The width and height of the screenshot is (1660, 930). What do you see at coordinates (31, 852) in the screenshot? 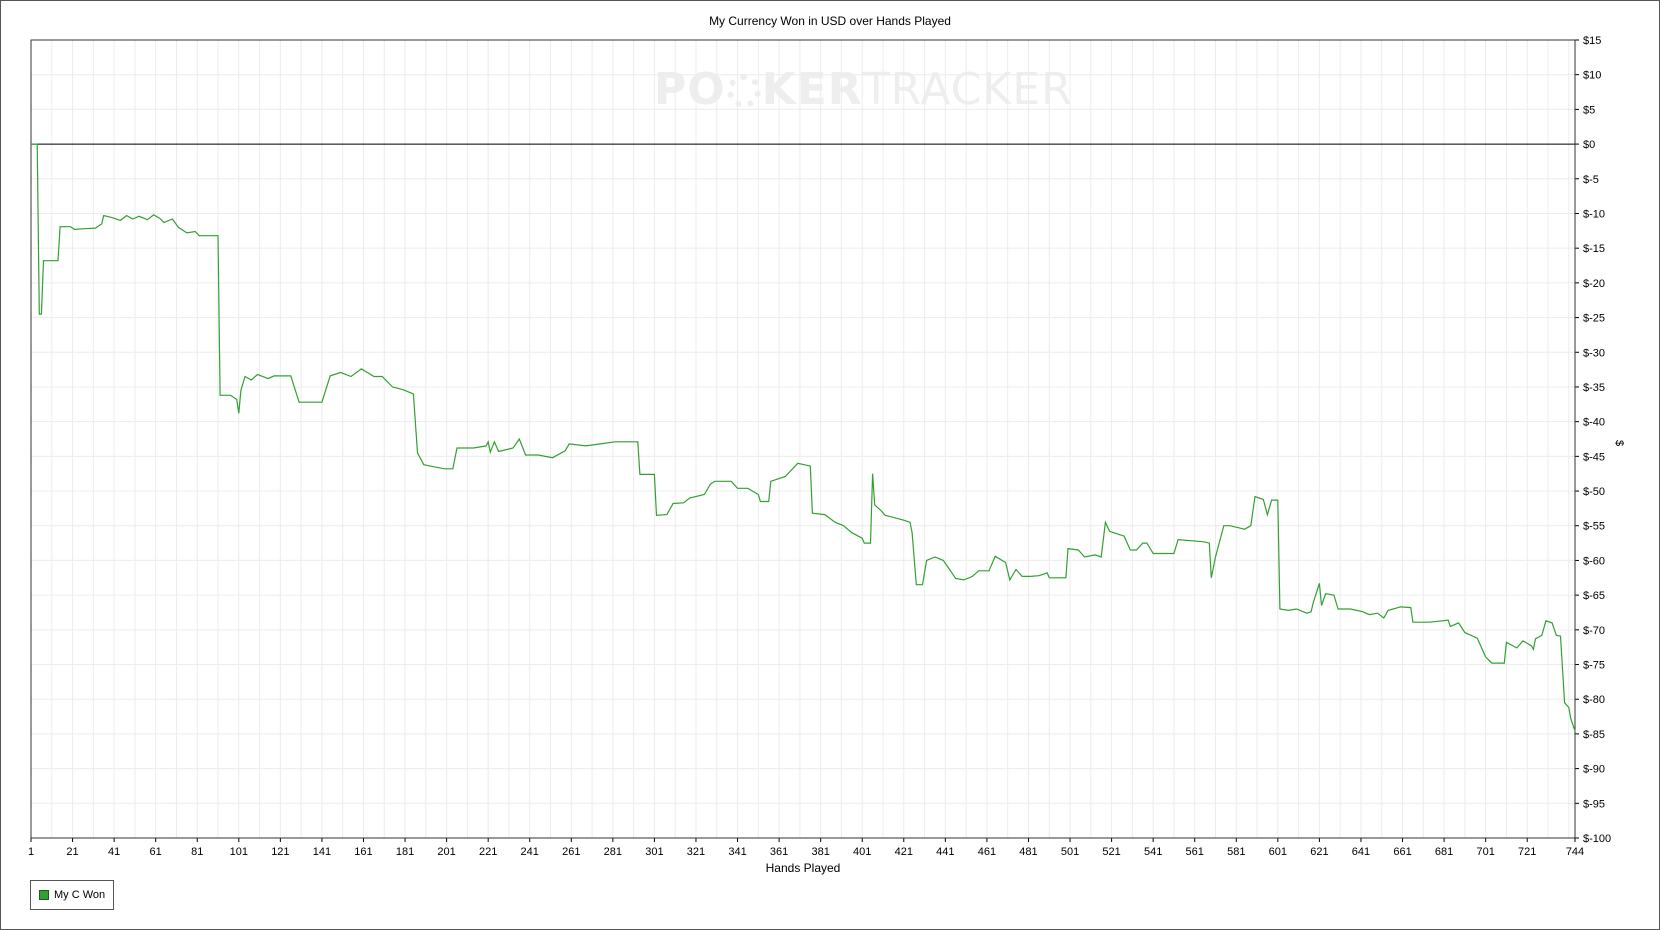
I see `x-tick-label: 1` at bounding box center [31, 852].